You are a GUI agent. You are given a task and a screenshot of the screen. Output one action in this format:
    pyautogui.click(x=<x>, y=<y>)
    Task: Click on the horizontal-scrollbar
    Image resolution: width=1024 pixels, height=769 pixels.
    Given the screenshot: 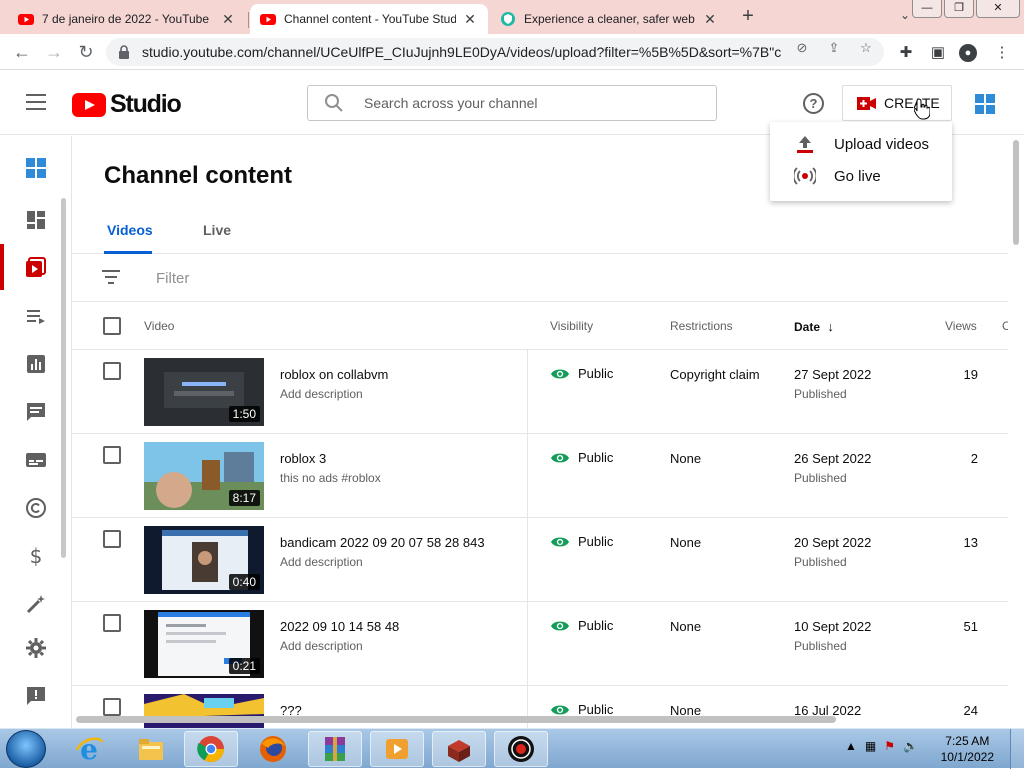 What is the action you would take?
    pyautogui.click(x=456, y=719)
    